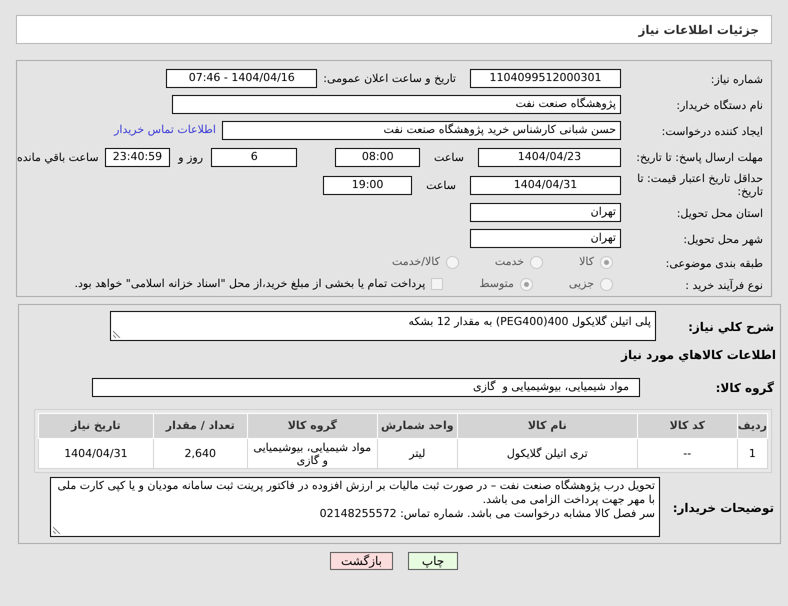 The height and width of the screenshot is (606, 788). I want to click on radio-label: کالا/خدمت, so click(416, 262).